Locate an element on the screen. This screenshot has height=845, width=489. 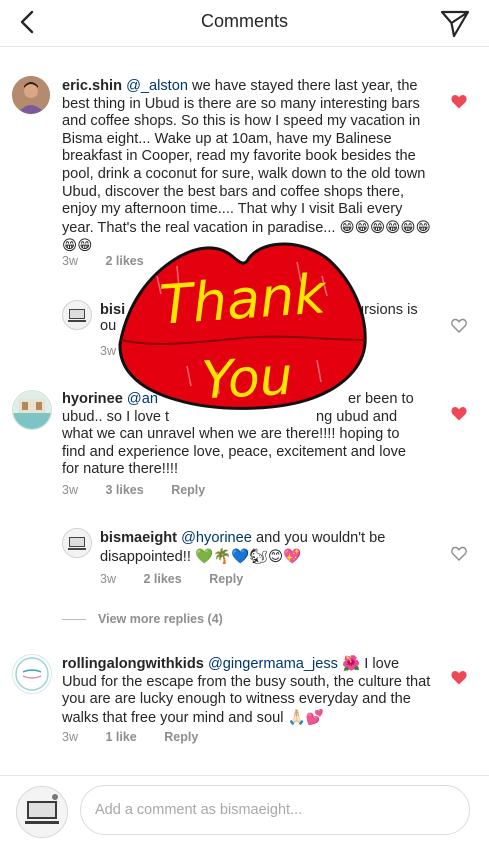
comment-meta: 3w 1 like Reply is located at coordinates (142, 737).